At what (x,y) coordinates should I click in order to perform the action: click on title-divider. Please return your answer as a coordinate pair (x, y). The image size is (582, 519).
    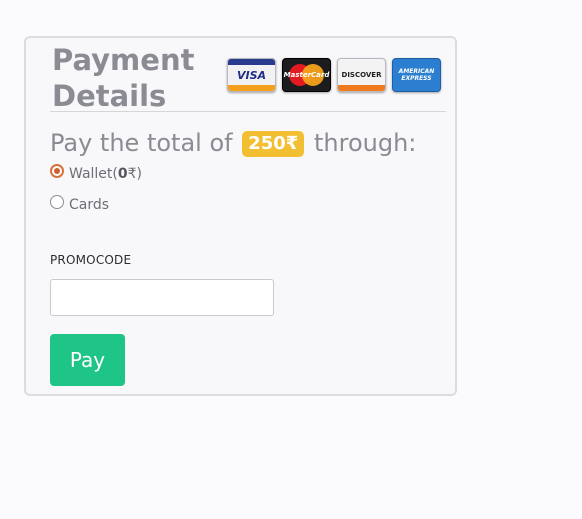
    Looking at the image, I should click on (248, 111).